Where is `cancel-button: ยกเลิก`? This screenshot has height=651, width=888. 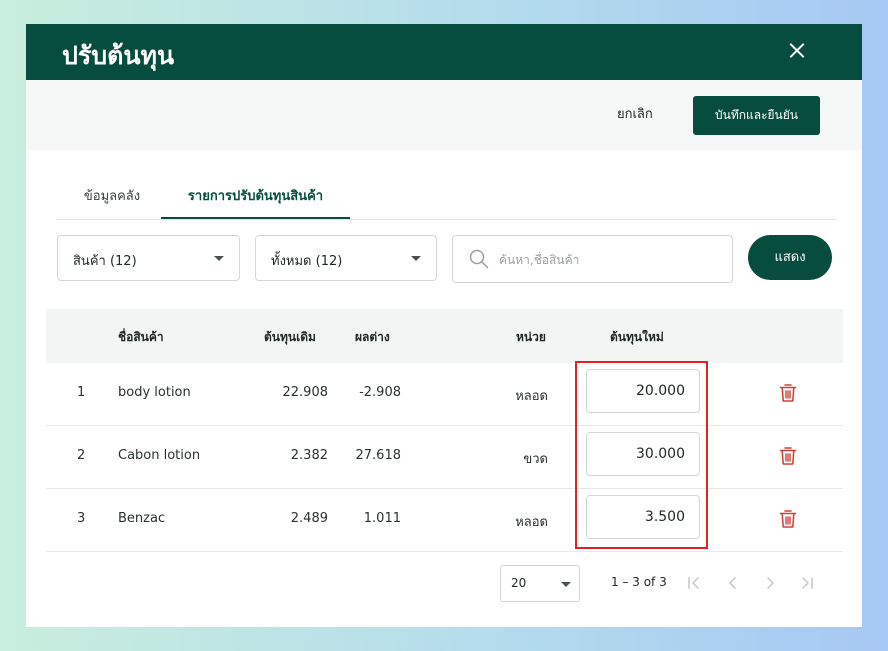 cancel-button: ยกเลิก is located at coordinates (635, 115).